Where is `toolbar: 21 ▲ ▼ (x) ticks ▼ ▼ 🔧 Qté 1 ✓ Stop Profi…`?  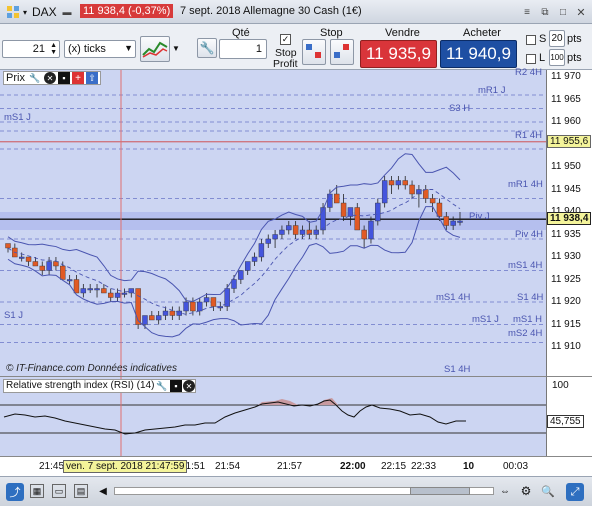 toolbar: 21 ▲ ▼ (x) ticks ▼ ▼ 🔧 Qté 1 ✓ Stop Profi… is located at coordinates (296, 47).